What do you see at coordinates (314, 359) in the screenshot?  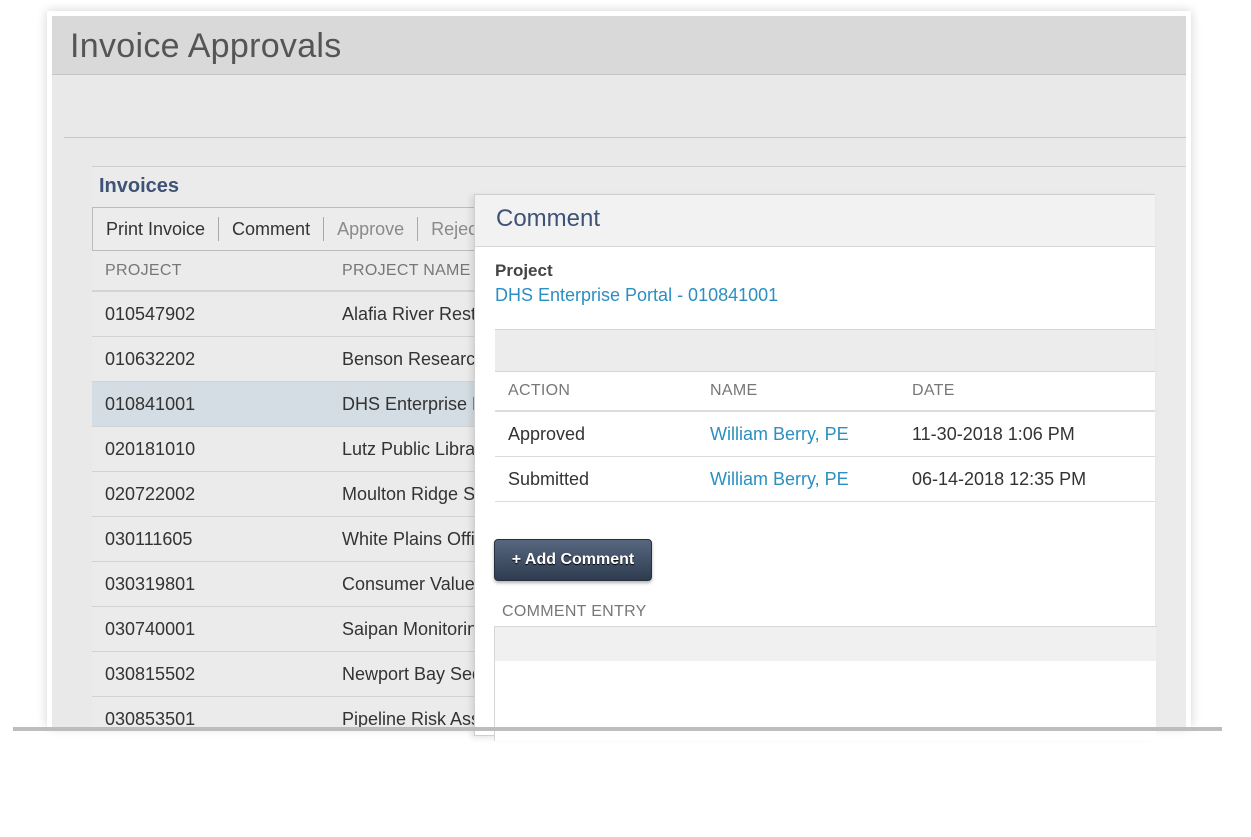 I see `table-row: 010632202 Benson Research Lab E` at bounding box center [314, 359].